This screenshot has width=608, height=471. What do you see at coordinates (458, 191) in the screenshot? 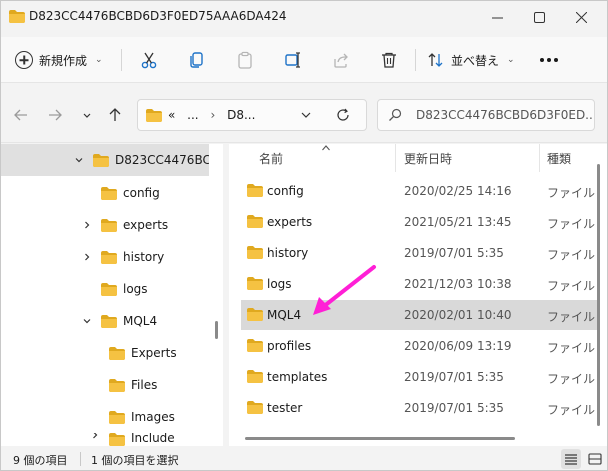
I see `file-modified-date: 2020/02/25 14:16` at bounding box center [458, 191].